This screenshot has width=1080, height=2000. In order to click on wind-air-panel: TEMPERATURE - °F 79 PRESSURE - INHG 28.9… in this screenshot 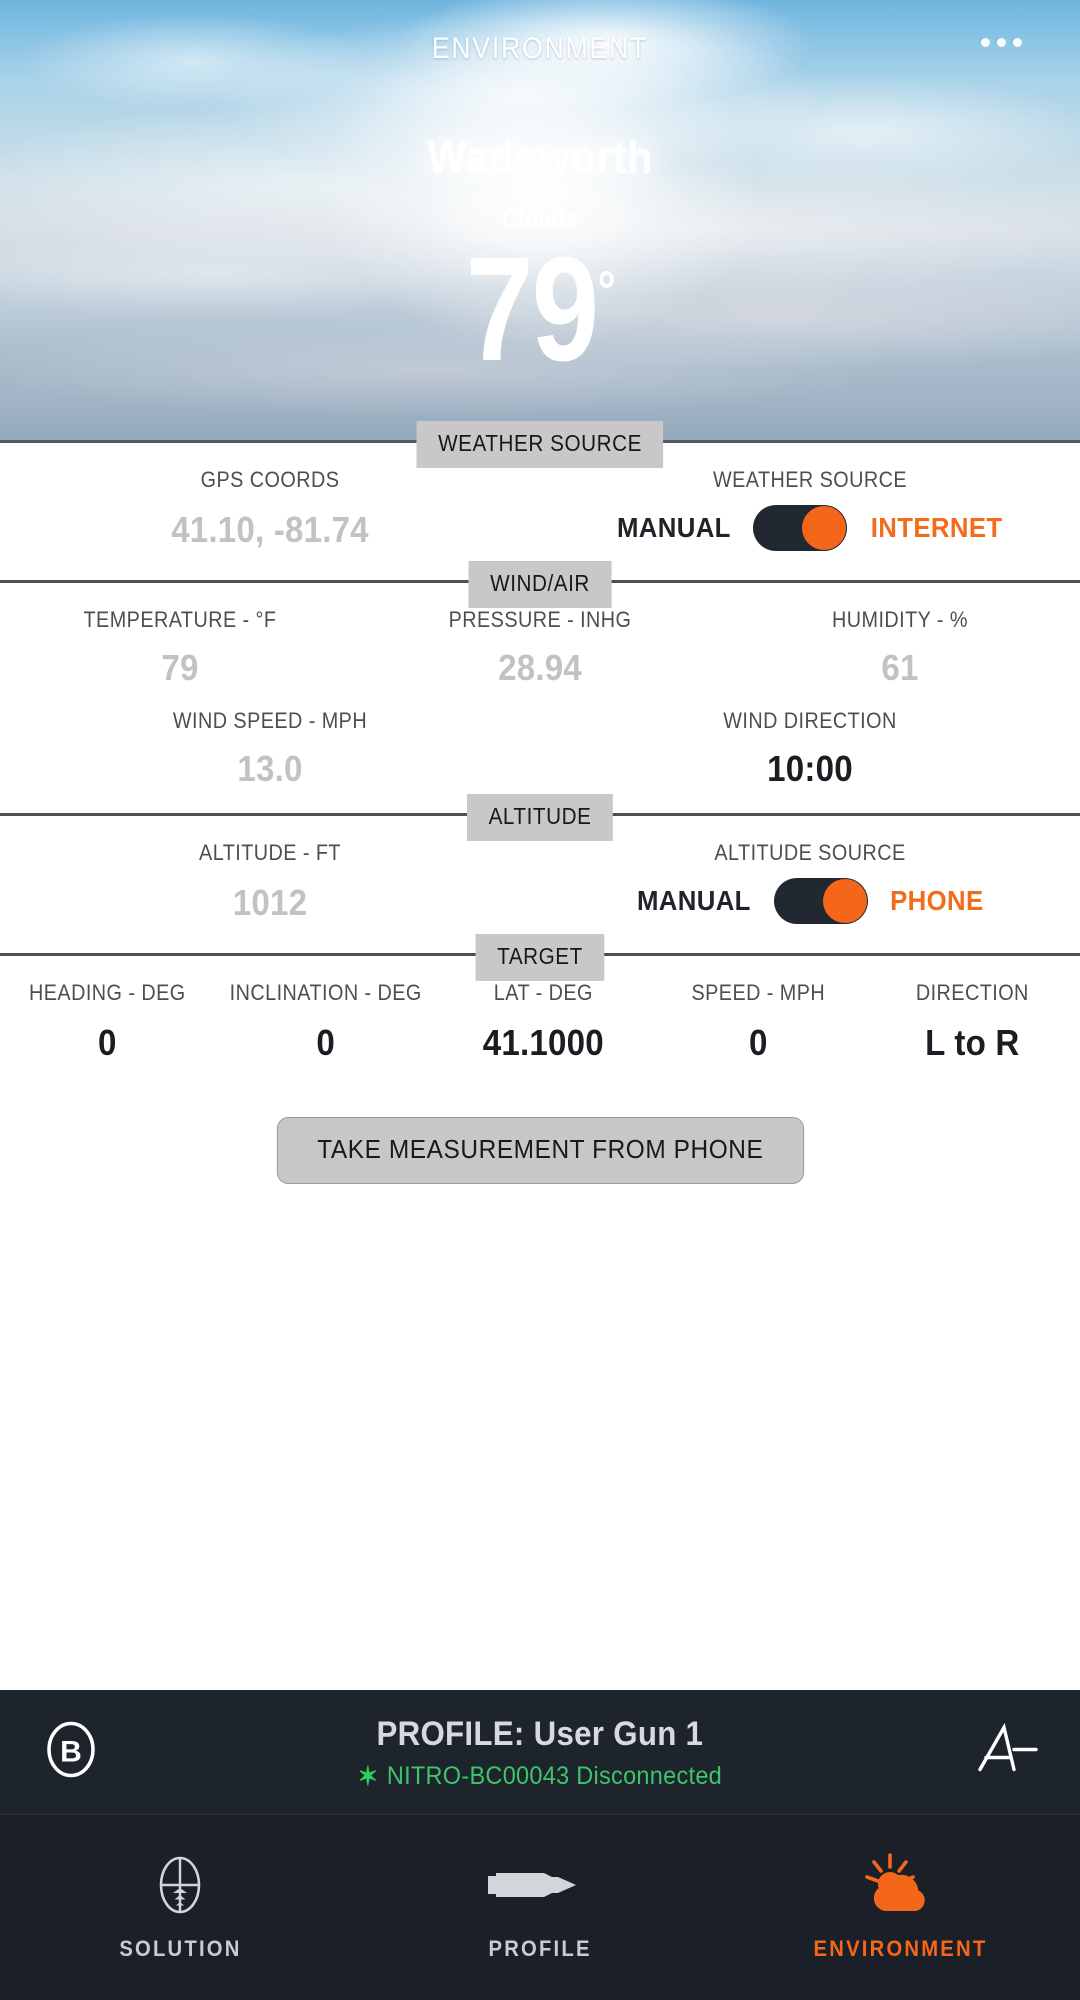, I will do `click(540, 698)`.